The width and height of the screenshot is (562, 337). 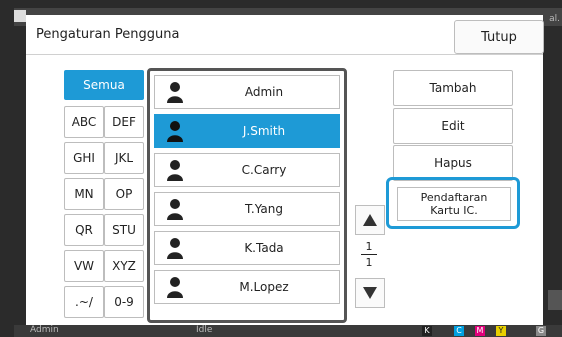 What do you see at coordinates (480, 331) in the screenshot?
I see `ink-level-m: M` at bounding box center [480, 331].